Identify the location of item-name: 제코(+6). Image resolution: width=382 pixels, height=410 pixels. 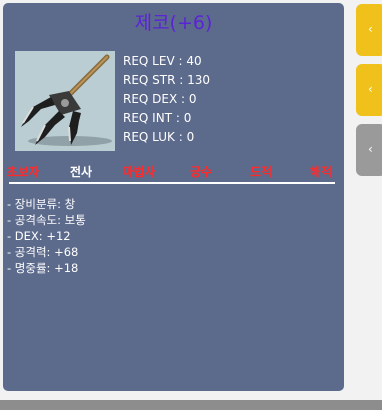
(173, 23).